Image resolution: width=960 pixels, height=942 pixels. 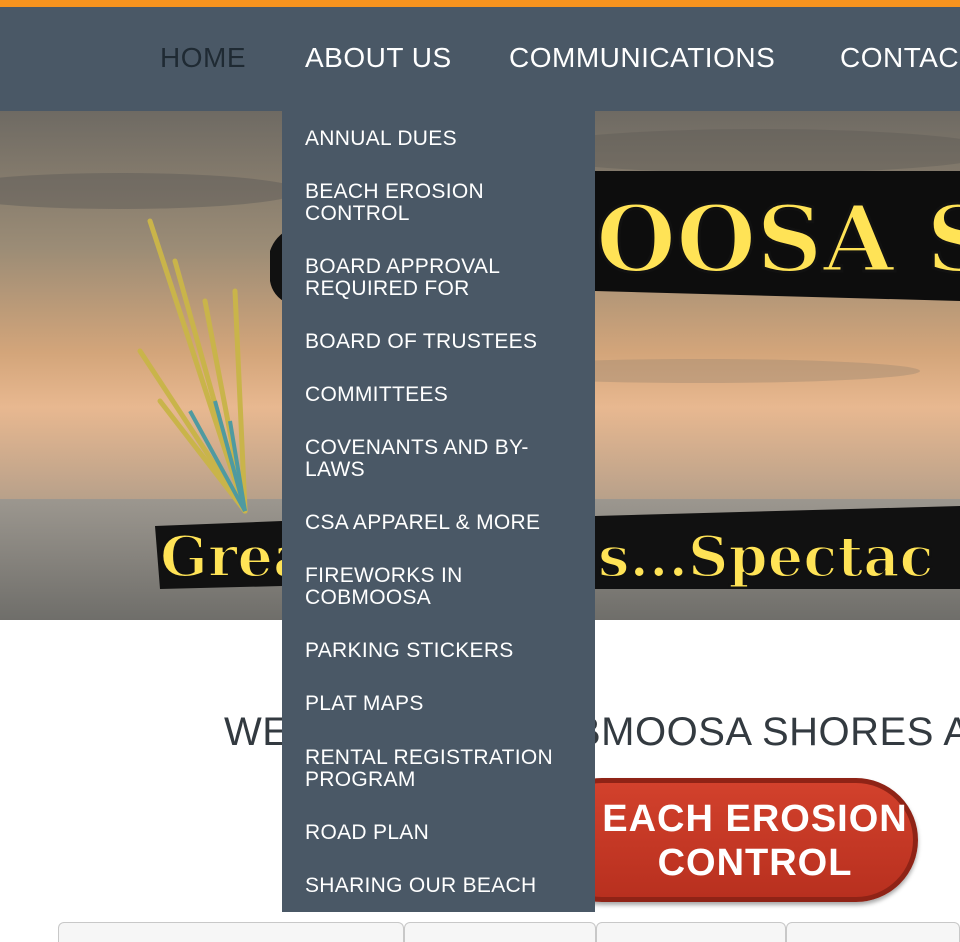 What do you see at coordinates (445, 459) in the screenshot?
I see `menu-item-covenants-bylaws: COVENANTS AND BY-LAWS` at bounding box center [445, 459].